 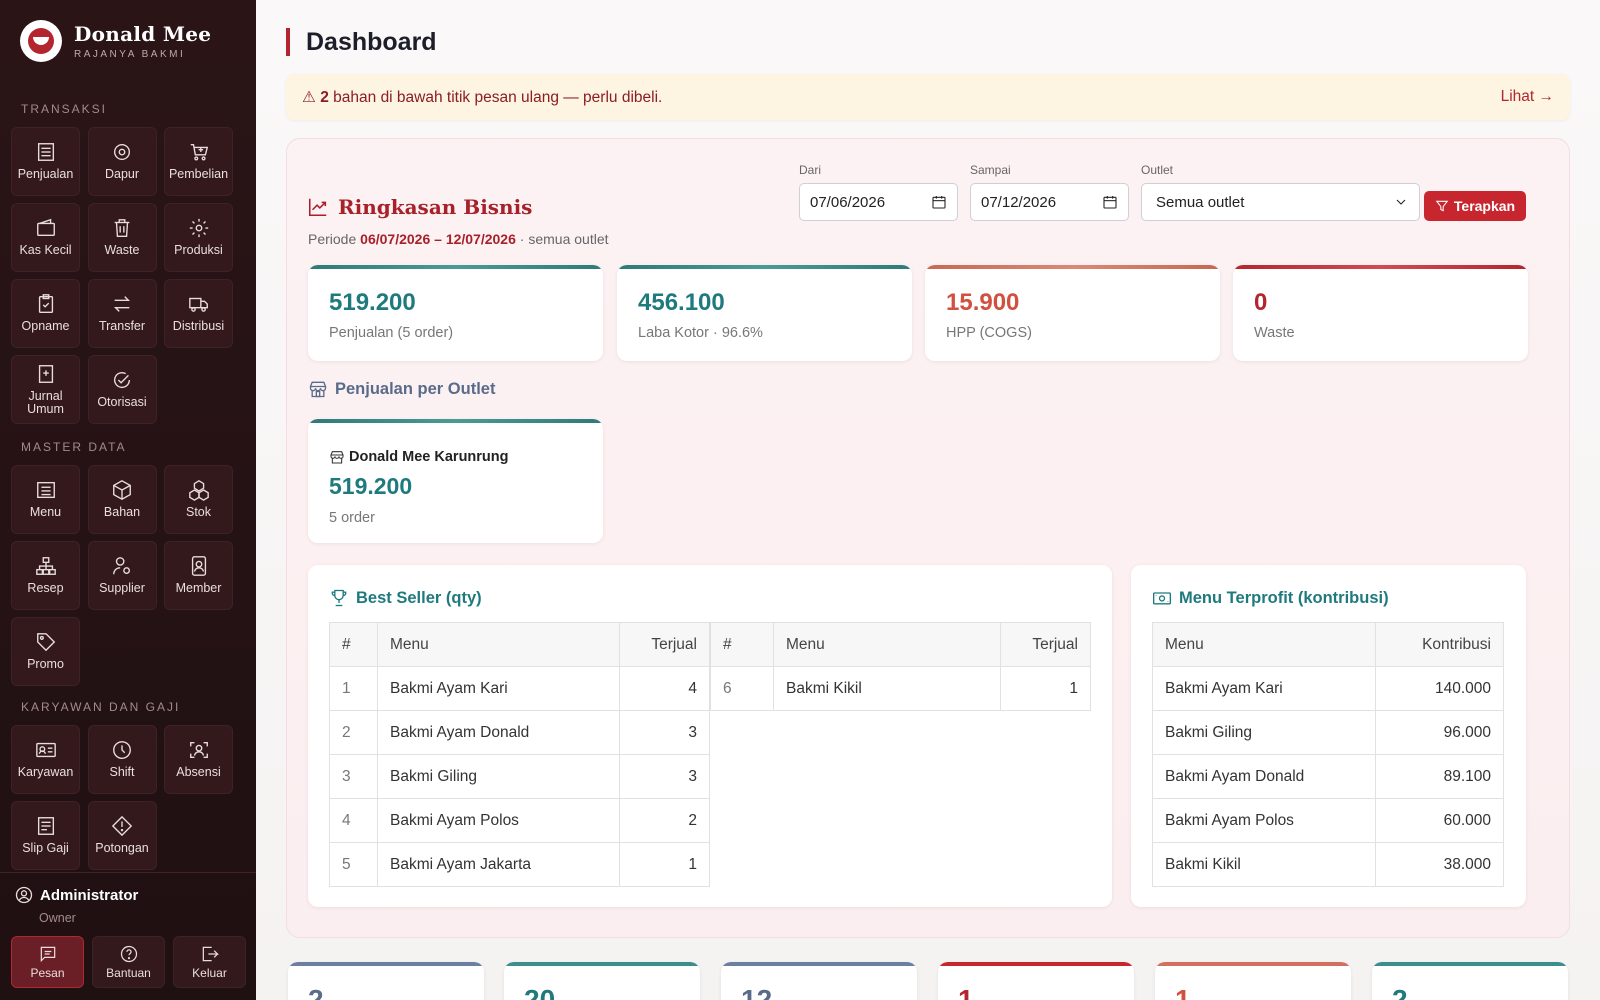 I want to click on logout-icon, so click(x=210, y=954).